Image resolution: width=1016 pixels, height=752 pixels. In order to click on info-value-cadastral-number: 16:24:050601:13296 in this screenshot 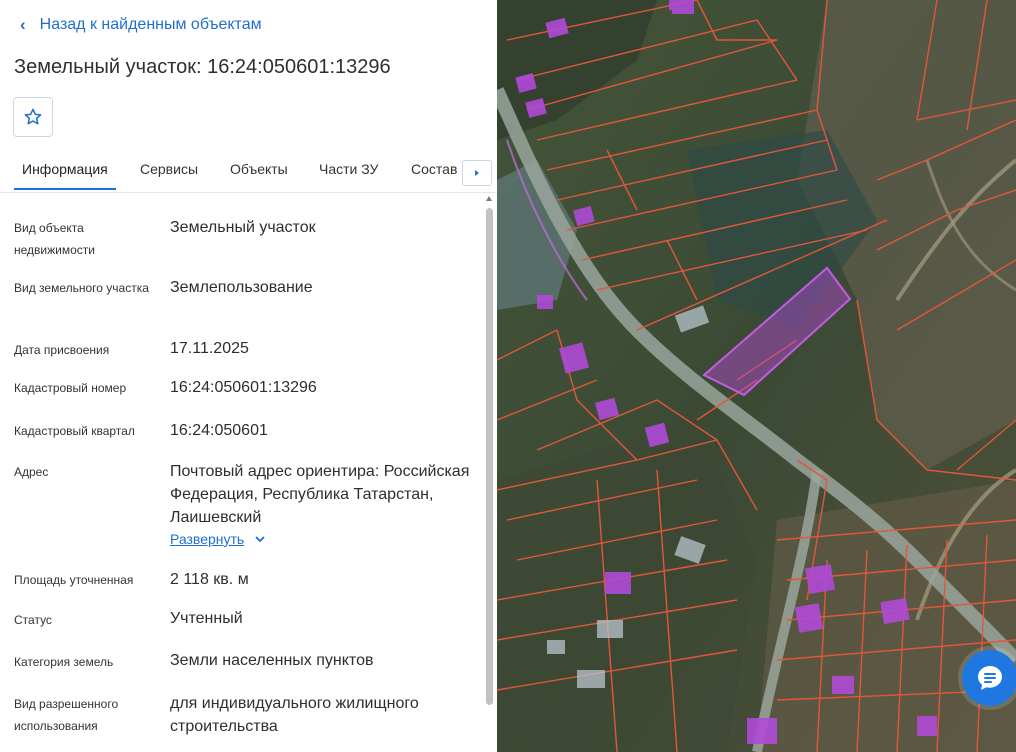, I will do `click(243, 387)`.